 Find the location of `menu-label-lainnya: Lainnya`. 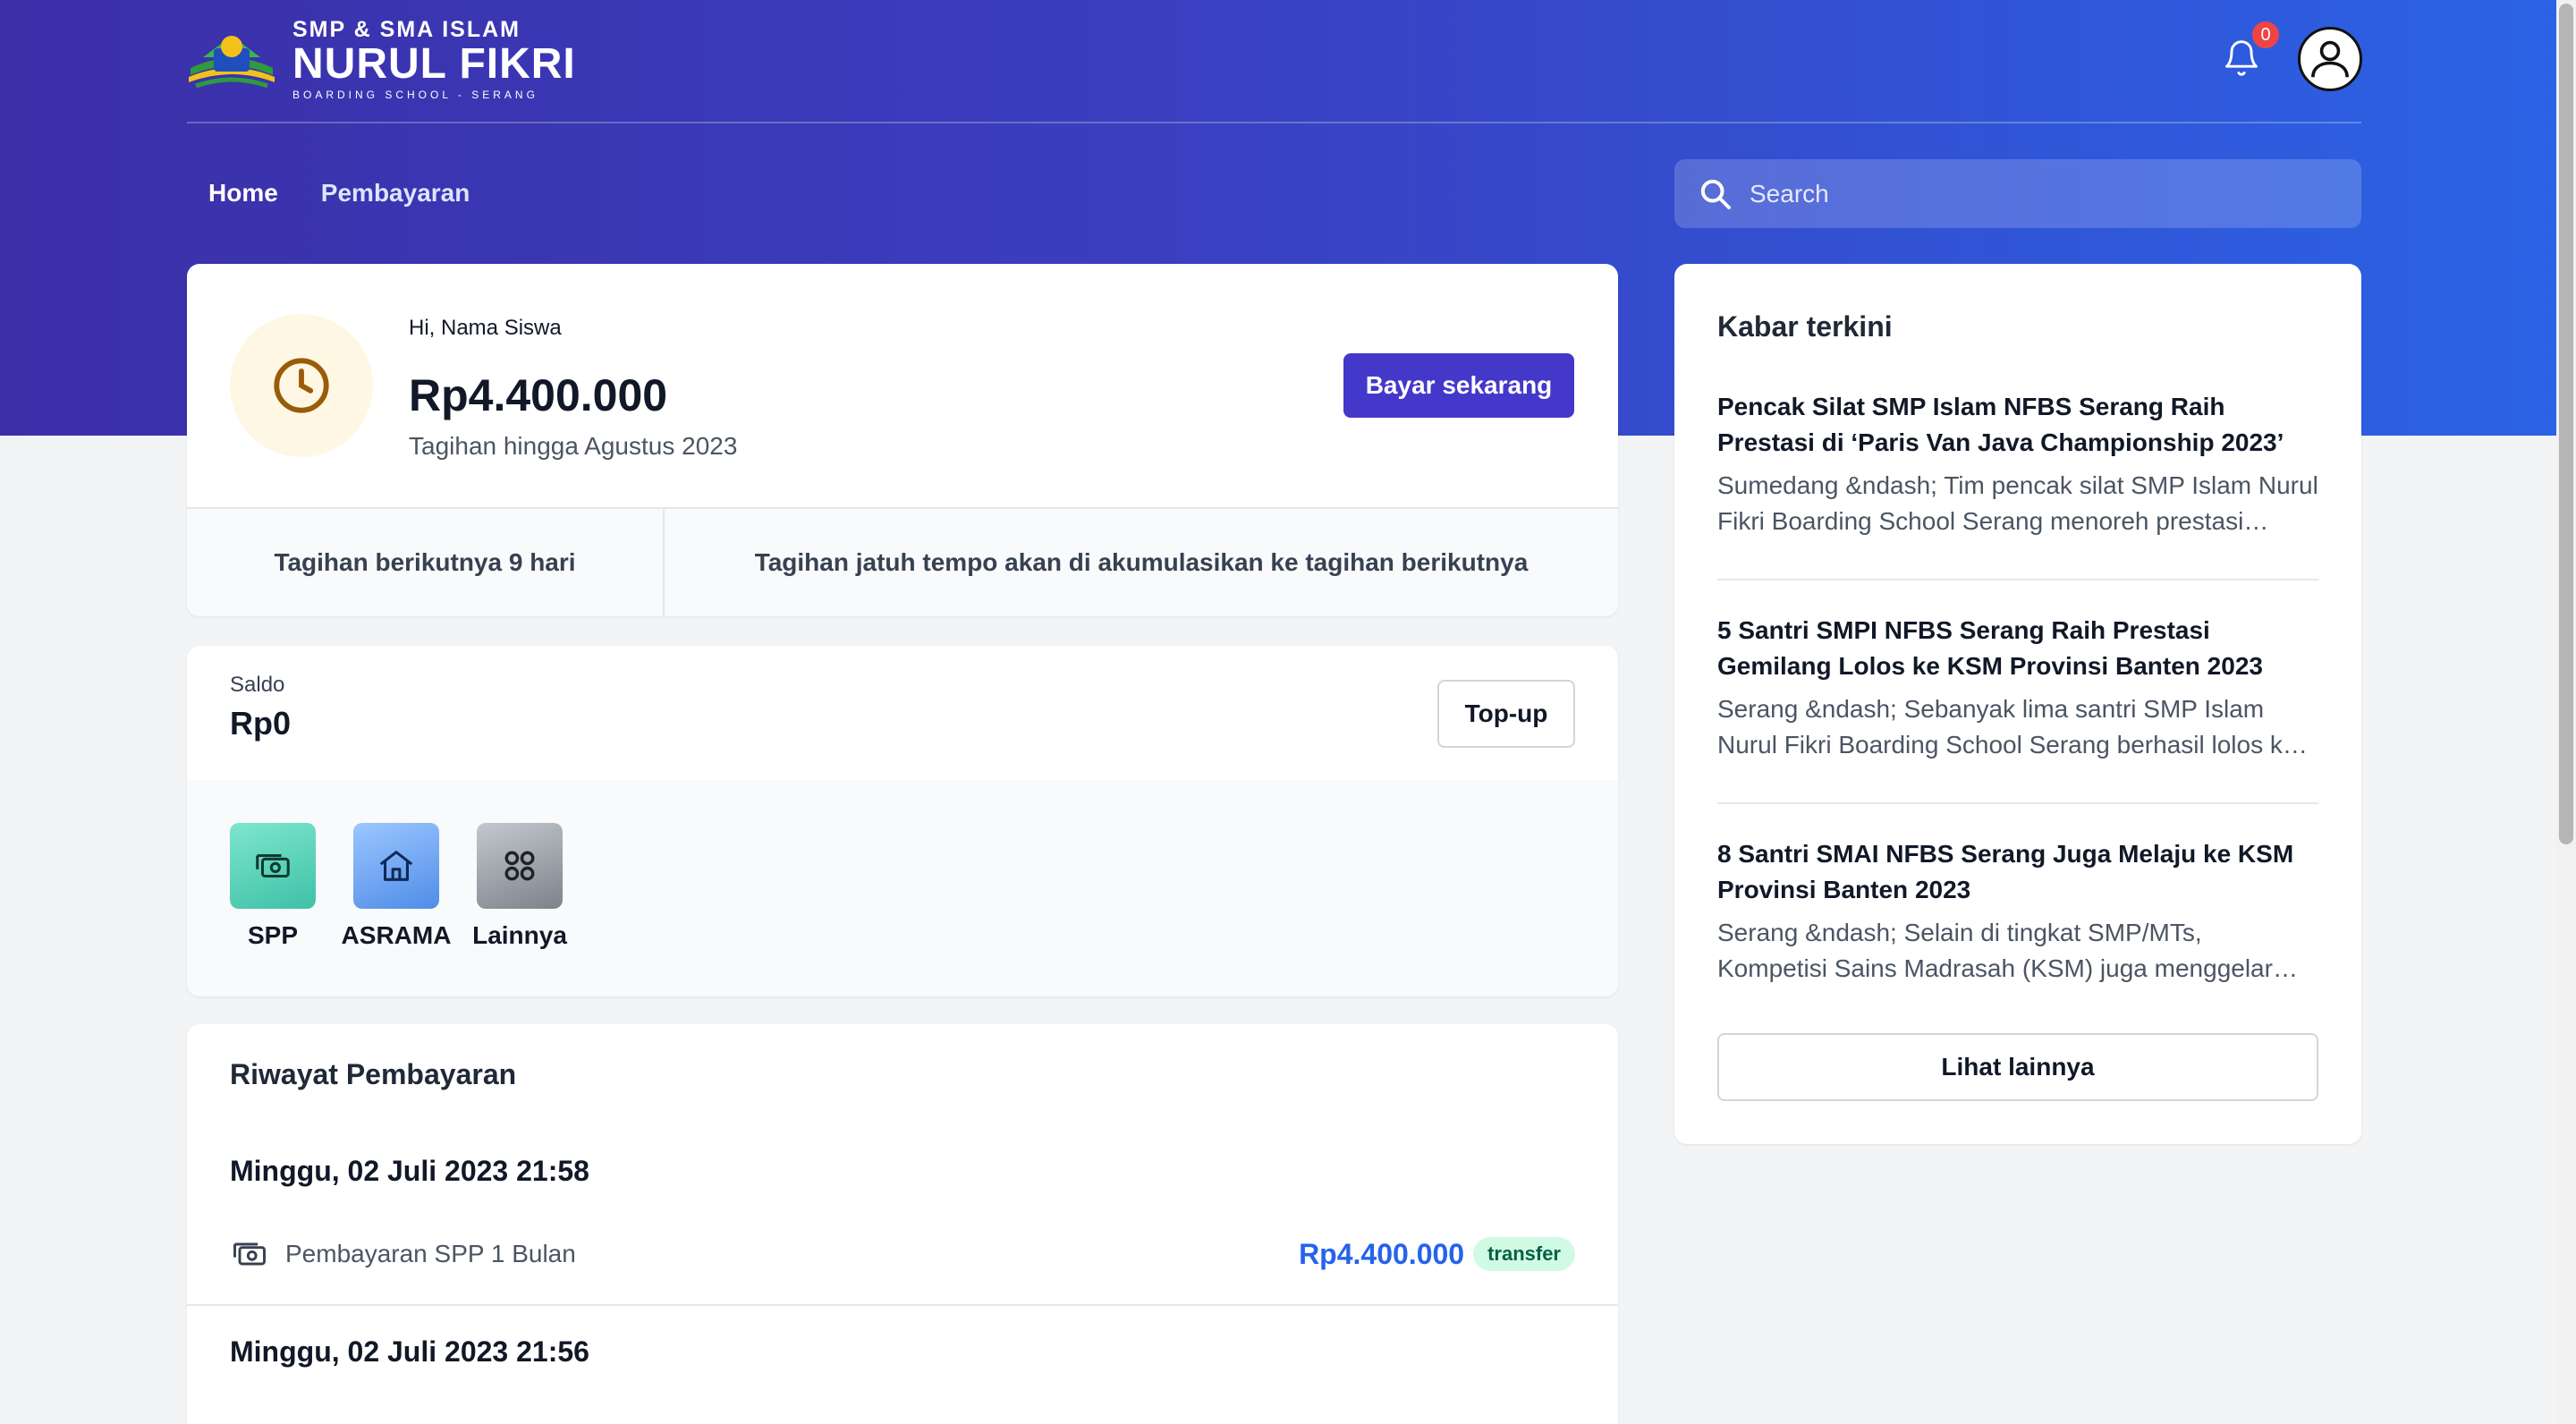

menu-label-lainnya: Lainnya is located at coordinates (519, 935).